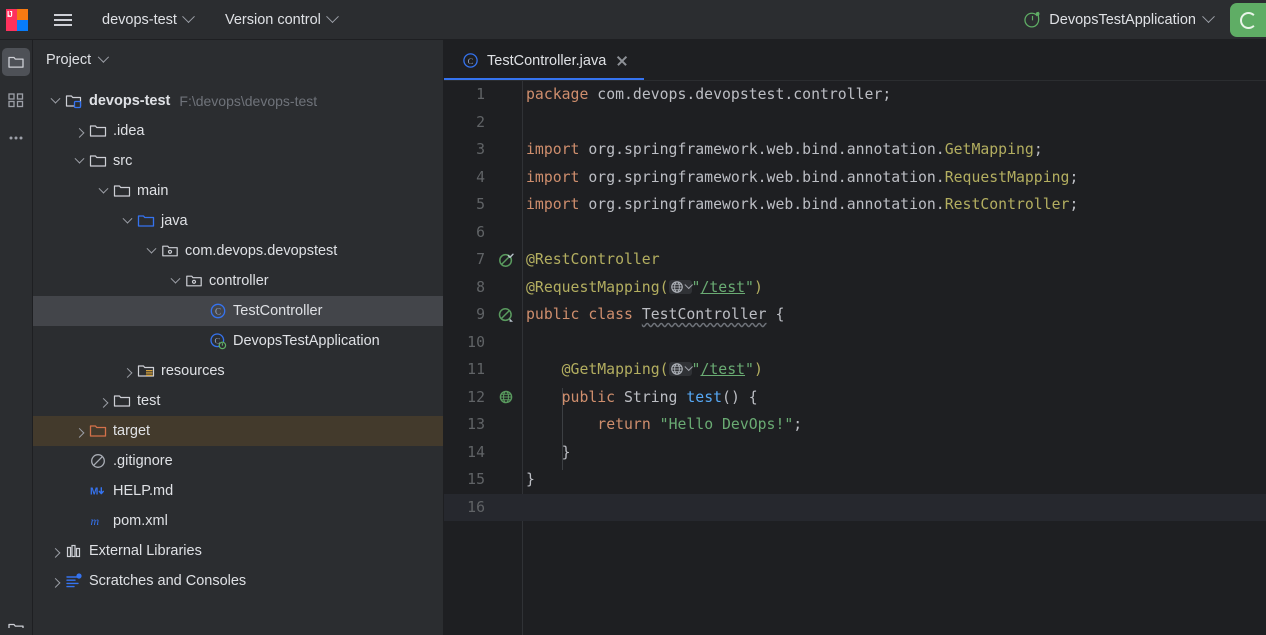  What do you see at coordinates (238, 251) in the screenshot?
I see `tree-row-com-devops-devopstest: com.devops.devopstest` at bounding box center [238, 251].